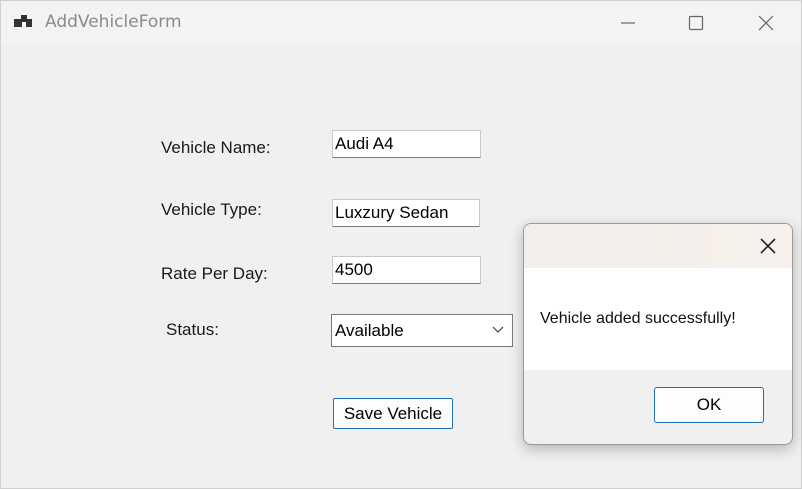 The height and width of the screenshot is (489, 802). Describe the element at coordinates (422, 330) in the screenshot. I see `status-dropdown: Available` at that location.